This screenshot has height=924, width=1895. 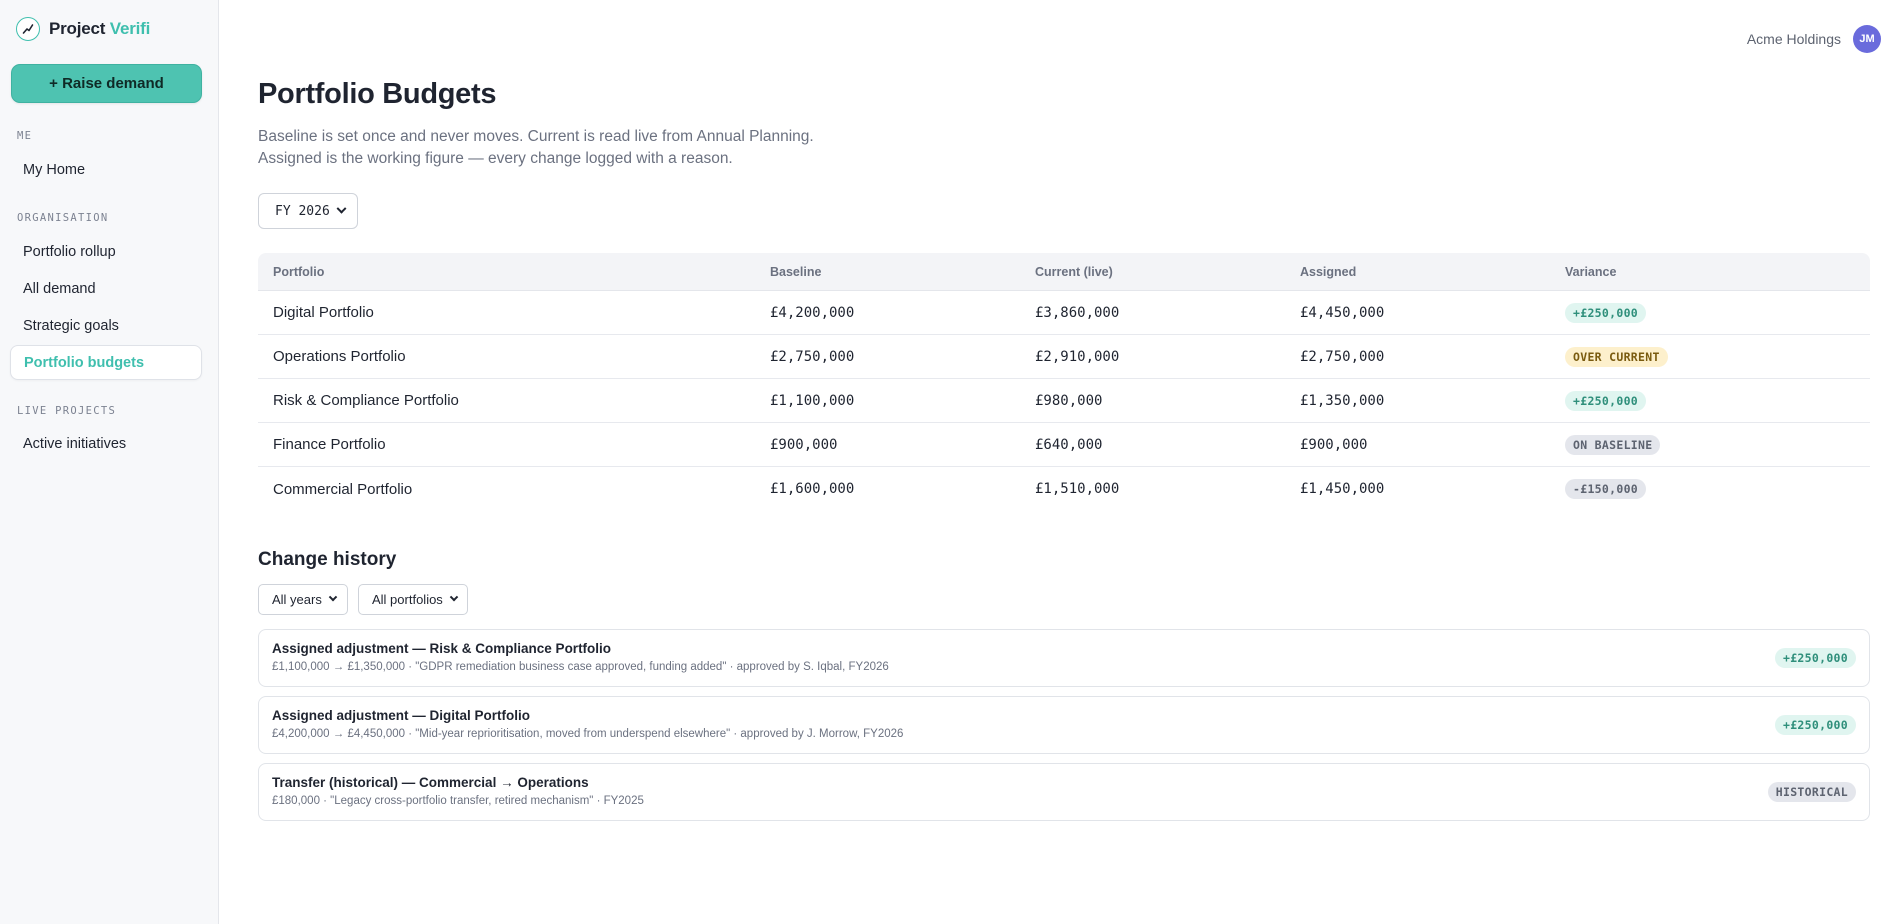 I want to click on years-filter-select: All years, so click(x=303, y=599).